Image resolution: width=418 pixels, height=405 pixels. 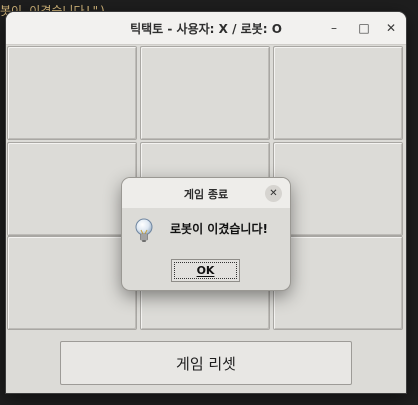 I want to click on dialog-titlebar: 게임 종료 ✕, so click(x=206, y=193).